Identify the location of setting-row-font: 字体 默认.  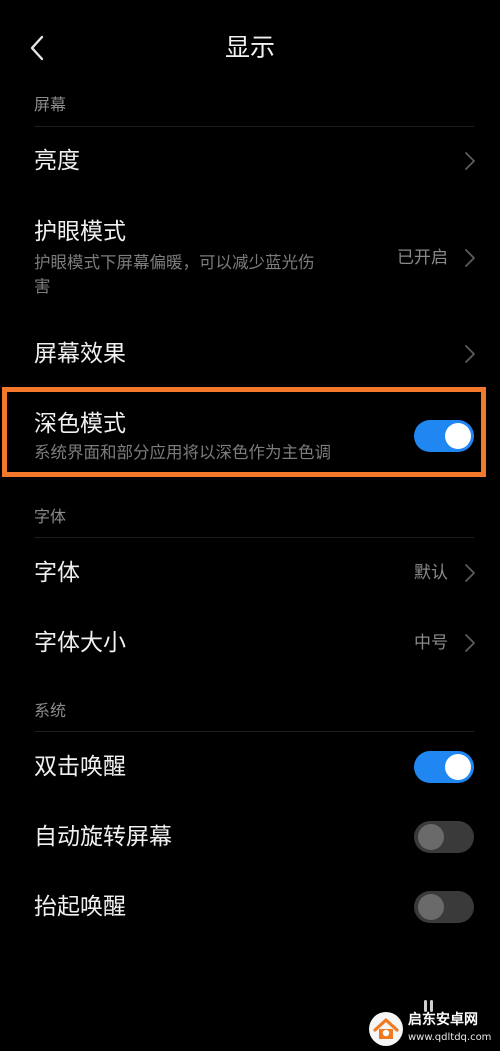
(250, 573).